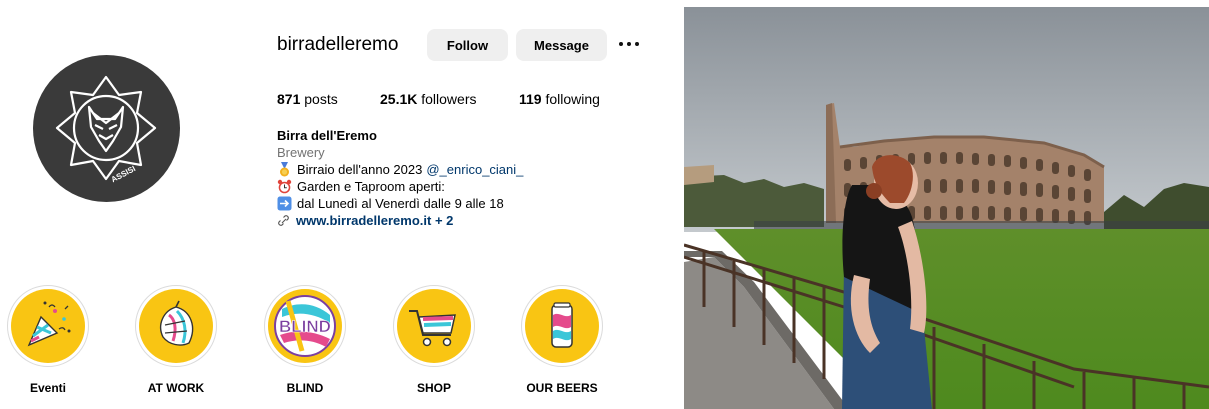 This screenshot has height=409, width=1209. I want to click on highlight-at-work: AT WORK, so click(176, 340).